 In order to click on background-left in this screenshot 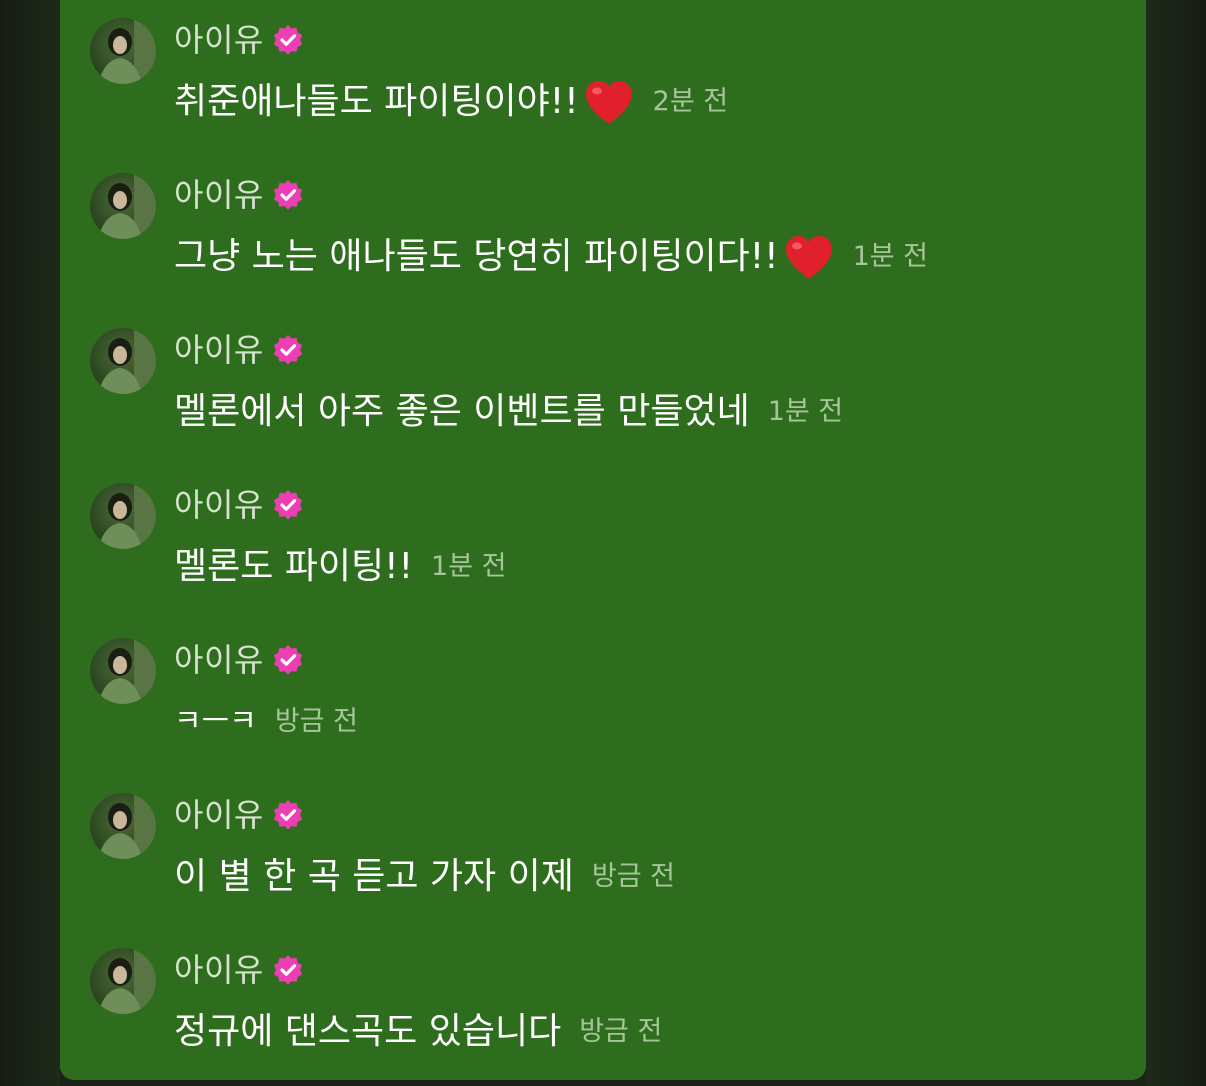, I will do `click(30, 543)`.